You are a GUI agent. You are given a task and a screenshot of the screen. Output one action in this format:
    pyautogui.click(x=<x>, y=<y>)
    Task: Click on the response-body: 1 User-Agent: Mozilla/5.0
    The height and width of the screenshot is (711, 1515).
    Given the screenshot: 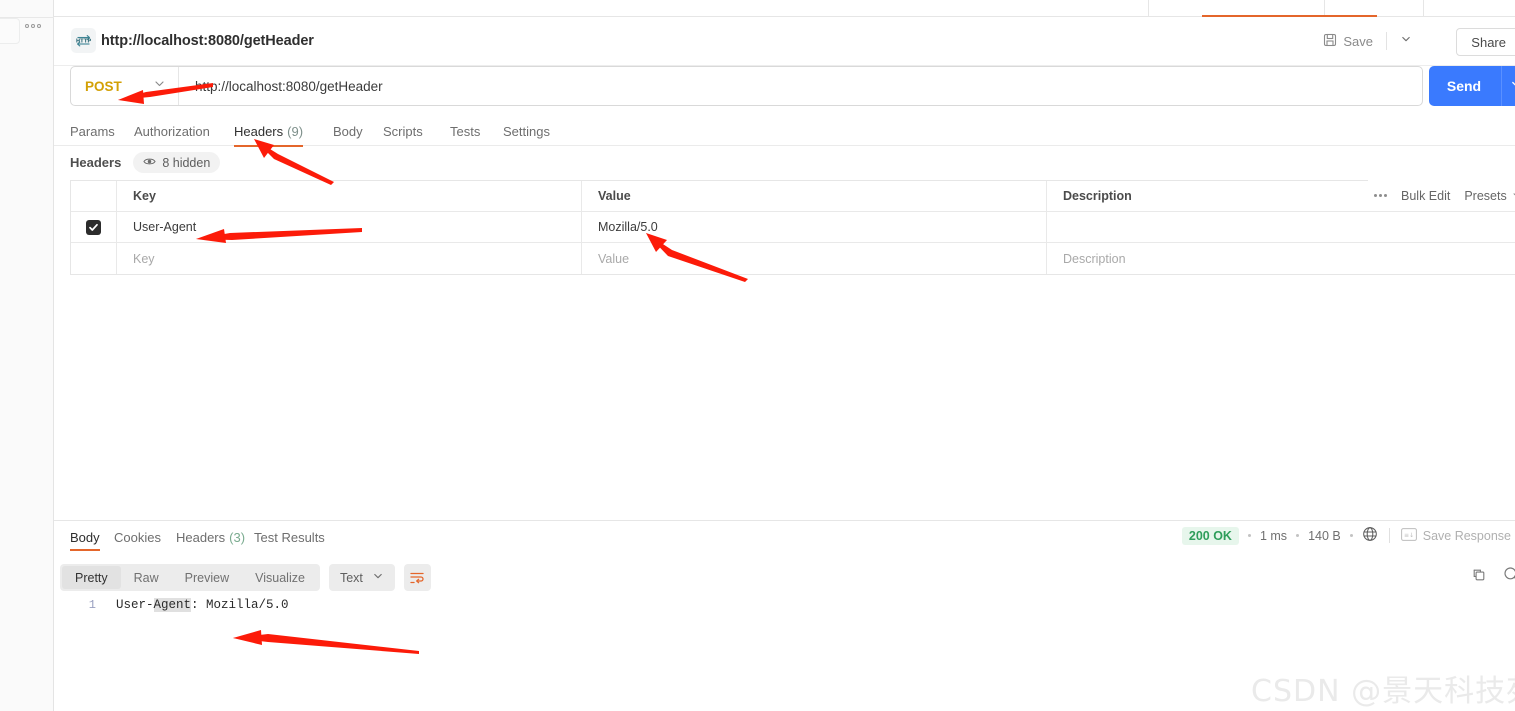 What is the action you would take?
    pyautogui.click(x=179, y=605)
    